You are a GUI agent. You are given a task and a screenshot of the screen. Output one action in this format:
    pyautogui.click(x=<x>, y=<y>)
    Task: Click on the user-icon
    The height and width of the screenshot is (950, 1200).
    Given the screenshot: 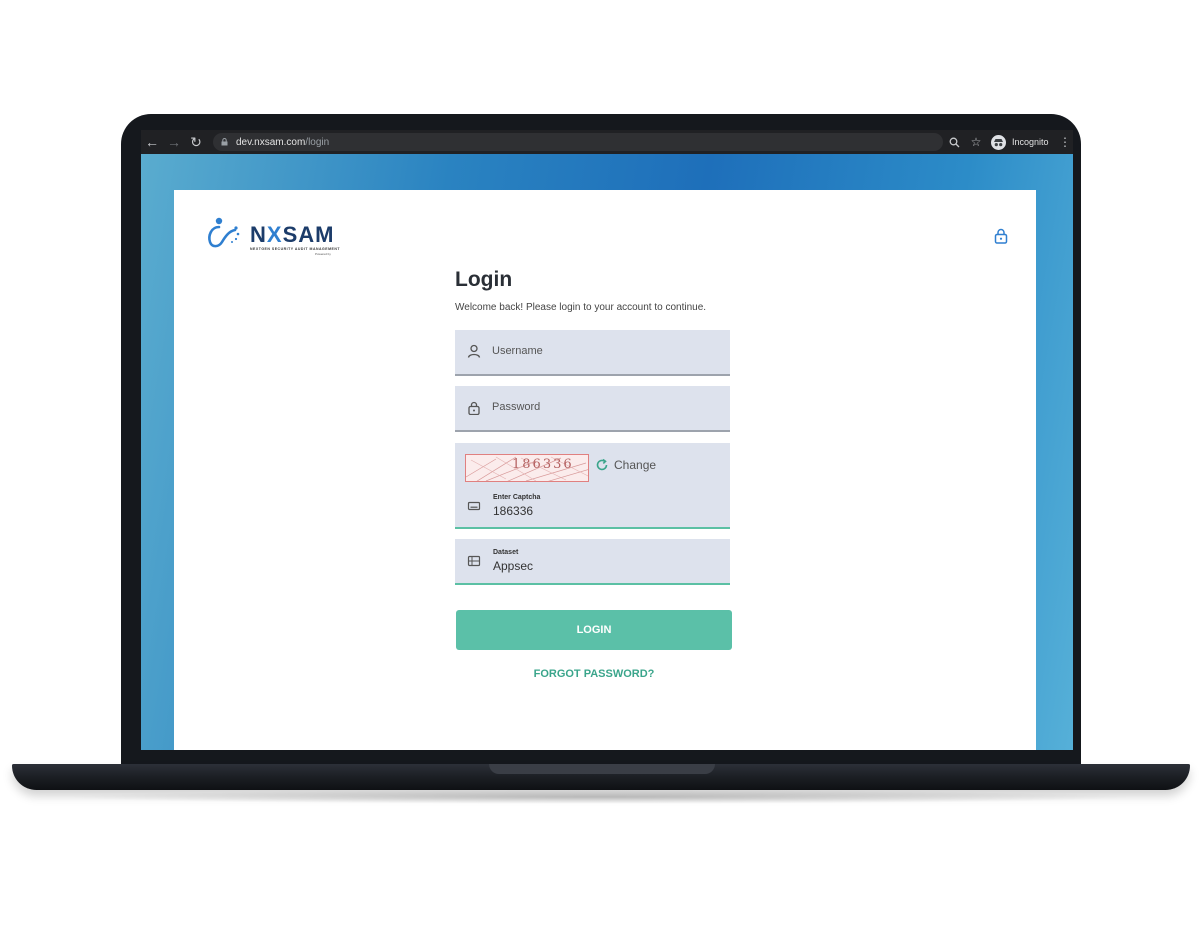 What is the action you would take?
    pyautogui.click(x=474, y=351)
    